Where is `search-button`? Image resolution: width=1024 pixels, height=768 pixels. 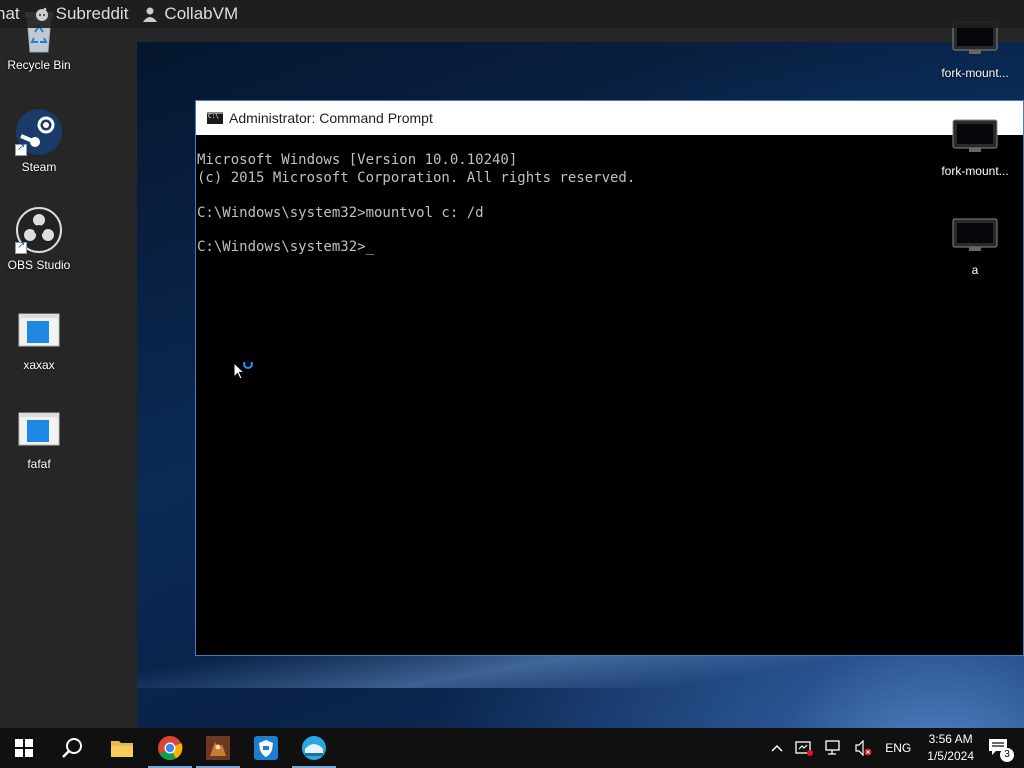 search-button is located at coordinates (72, 748).